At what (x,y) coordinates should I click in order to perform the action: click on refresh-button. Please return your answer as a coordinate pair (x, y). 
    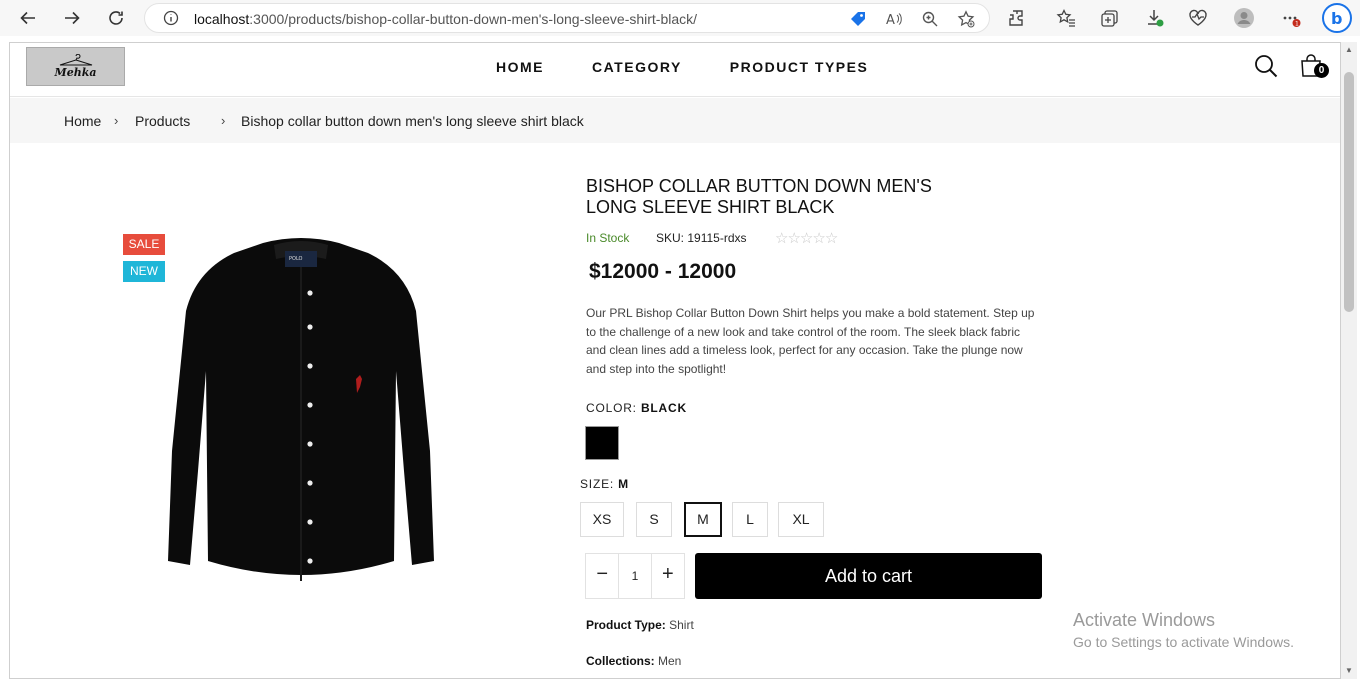
    Looking at the image, I should click on (116, 18).